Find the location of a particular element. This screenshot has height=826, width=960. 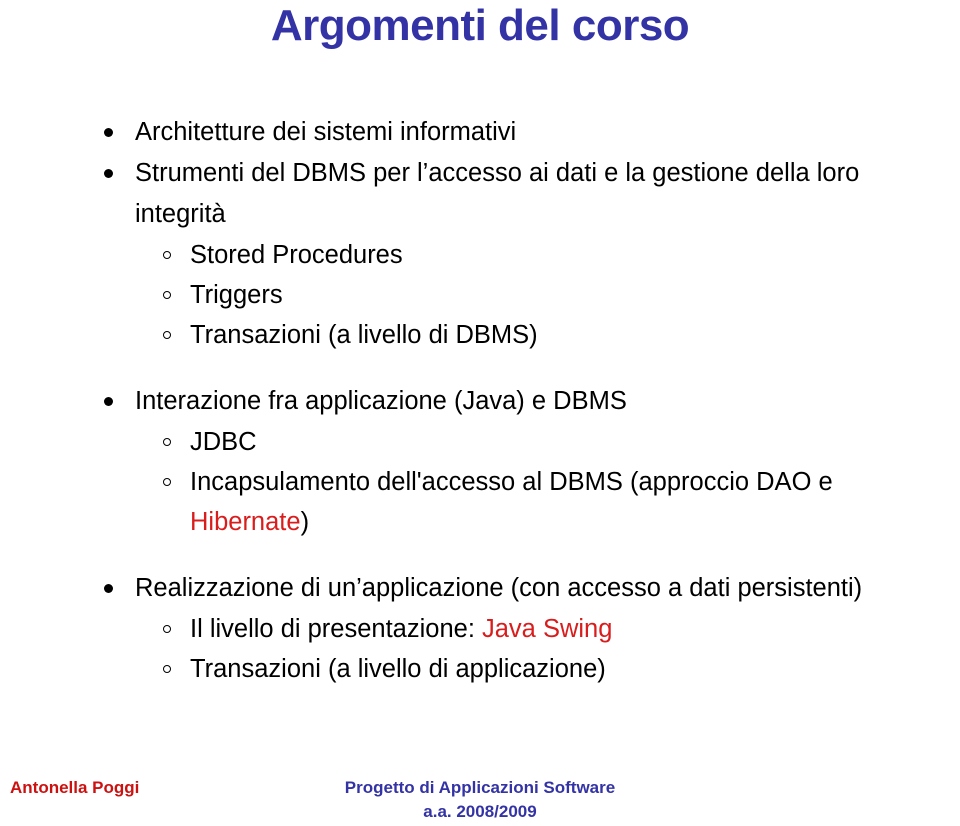

list-item: Il livello di presentazione: Java Swing is located at coordinates (480, 629).